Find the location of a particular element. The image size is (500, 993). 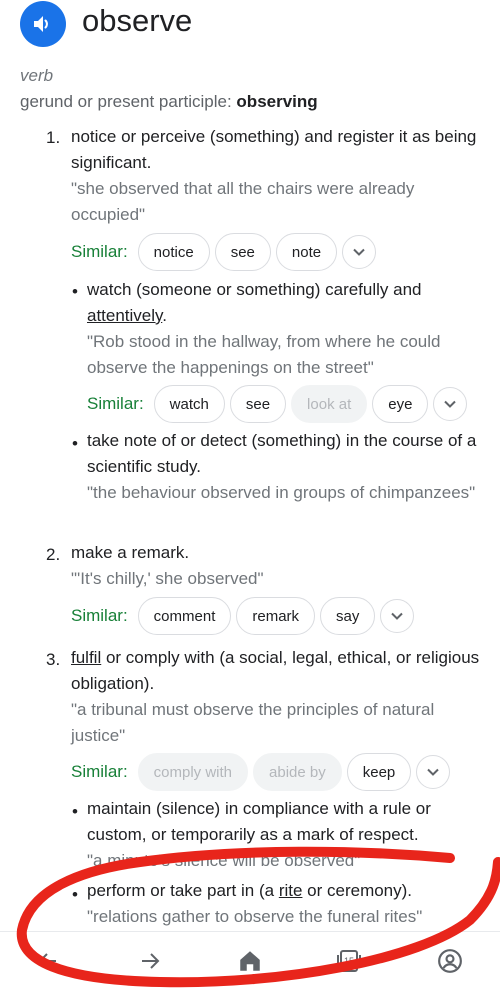

similar-chip: say is located at coordinates (348, 616).